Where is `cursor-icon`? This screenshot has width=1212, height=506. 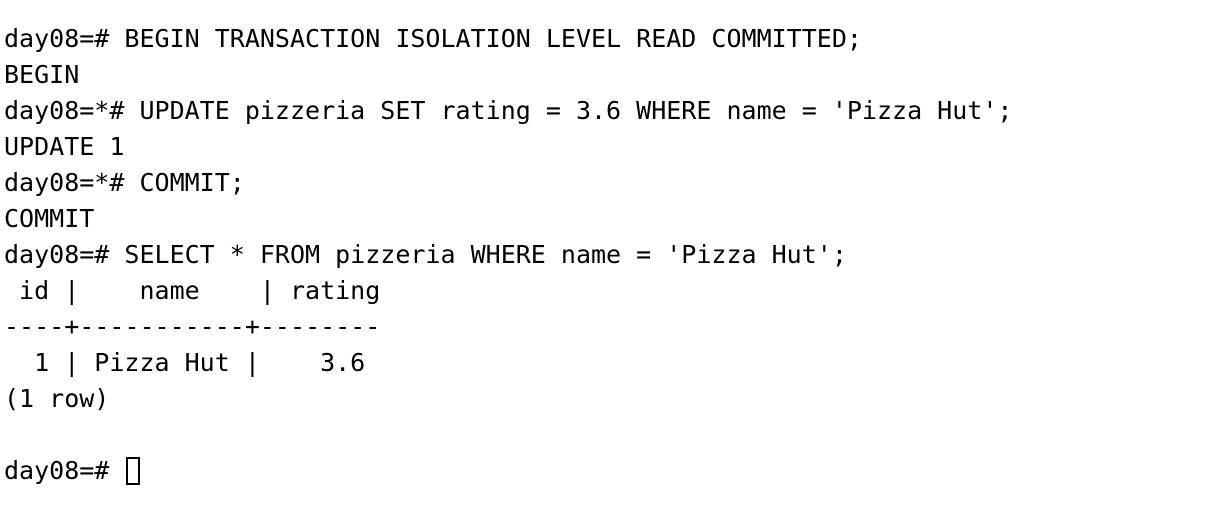 cursor-icon is located at coordinates (133, 471).